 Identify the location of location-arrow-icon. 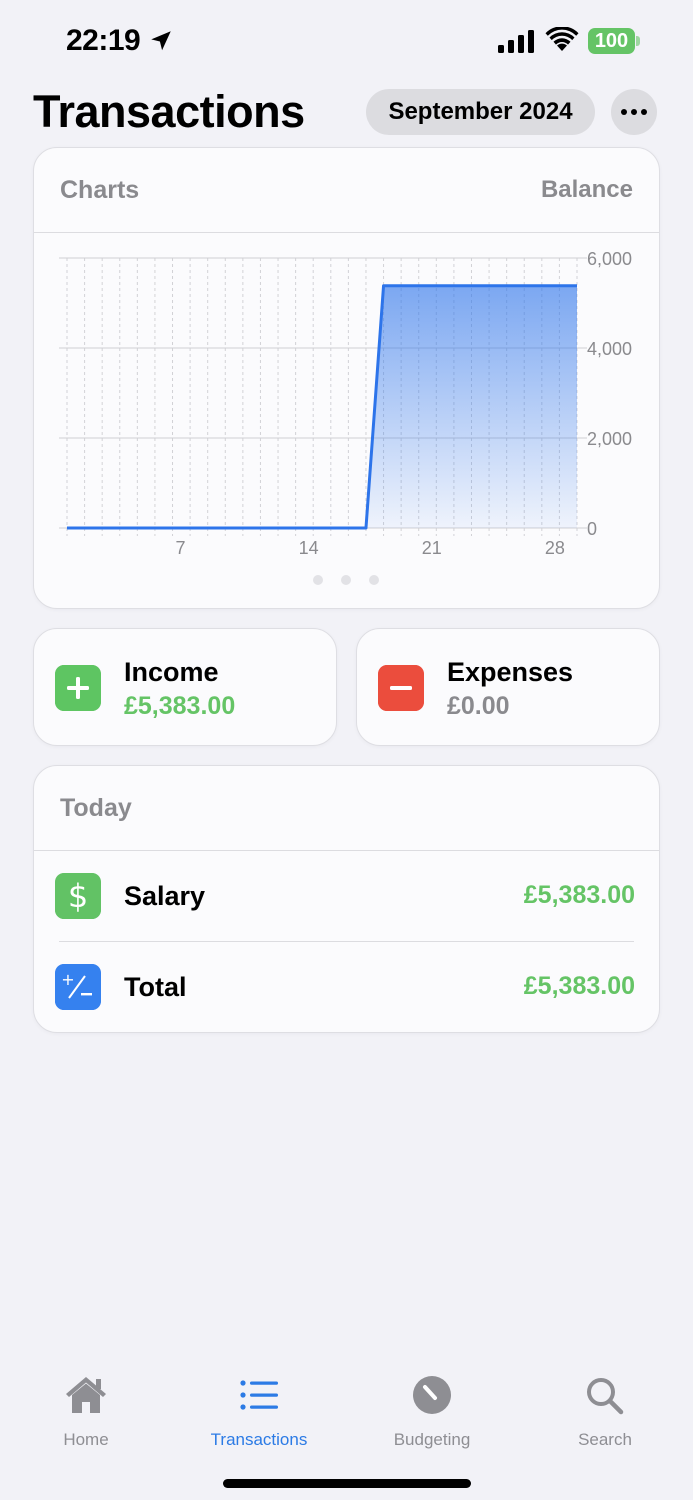
(161, 41).